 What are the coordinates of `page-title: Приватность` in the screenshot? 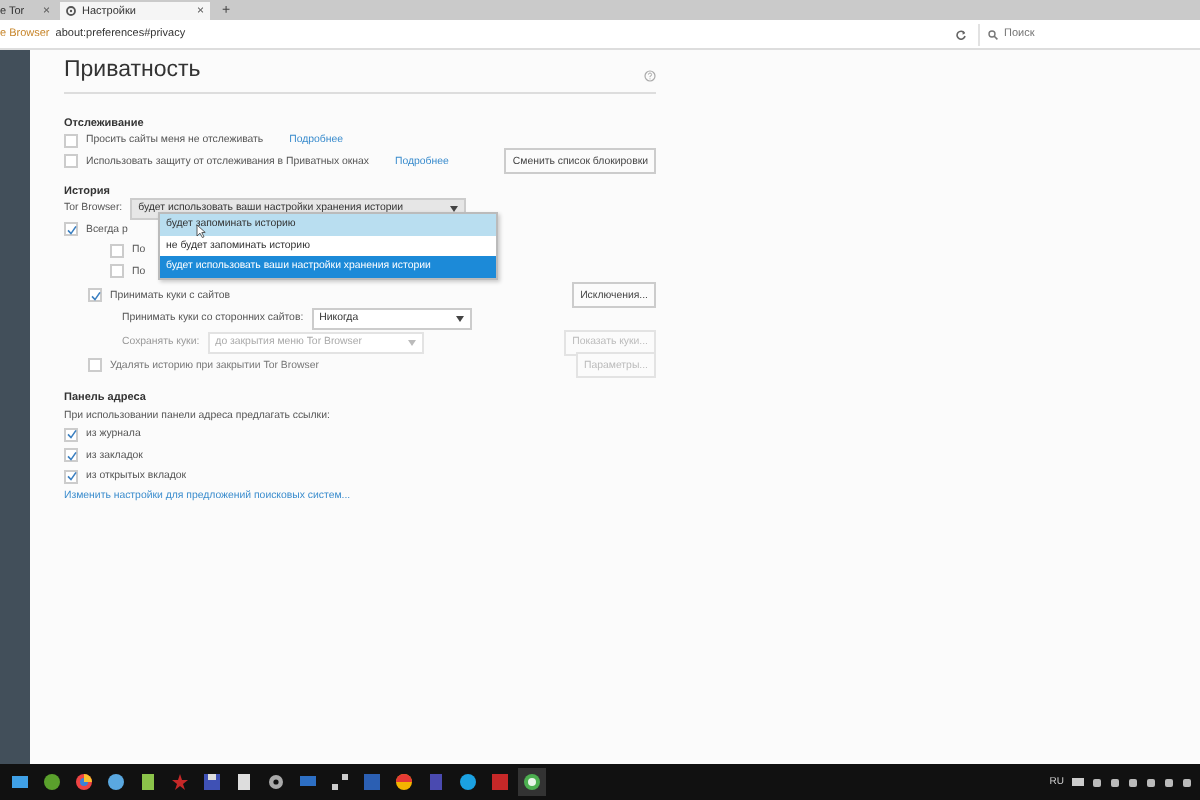 It's located at (132, 70).